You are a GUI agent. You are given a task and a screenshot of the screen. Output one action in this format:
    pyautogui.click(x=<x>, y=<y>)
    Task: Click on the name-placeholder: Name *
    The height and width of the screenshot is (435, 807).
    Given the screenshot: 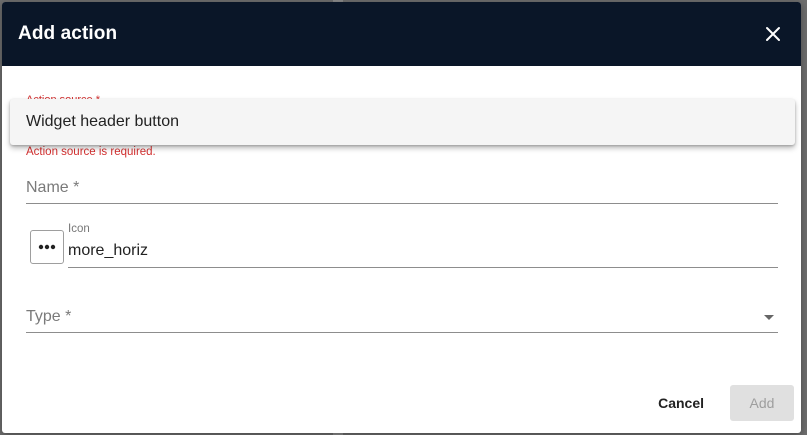 What is the action you would take?
    pyautogui.click(x=53, y=187)
    